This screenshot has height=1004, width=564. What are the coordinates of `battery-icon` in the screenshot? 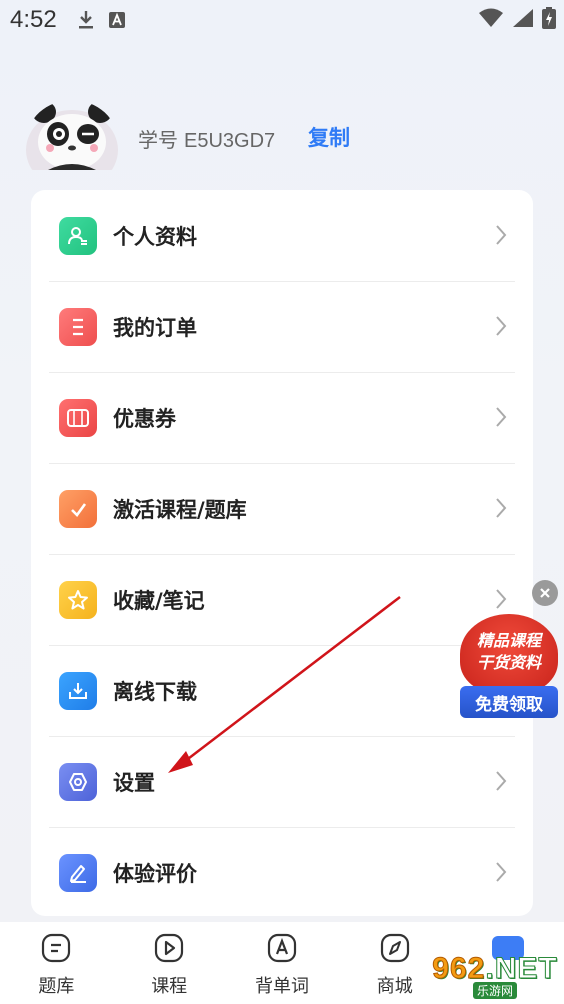 It's located at (549, 20).